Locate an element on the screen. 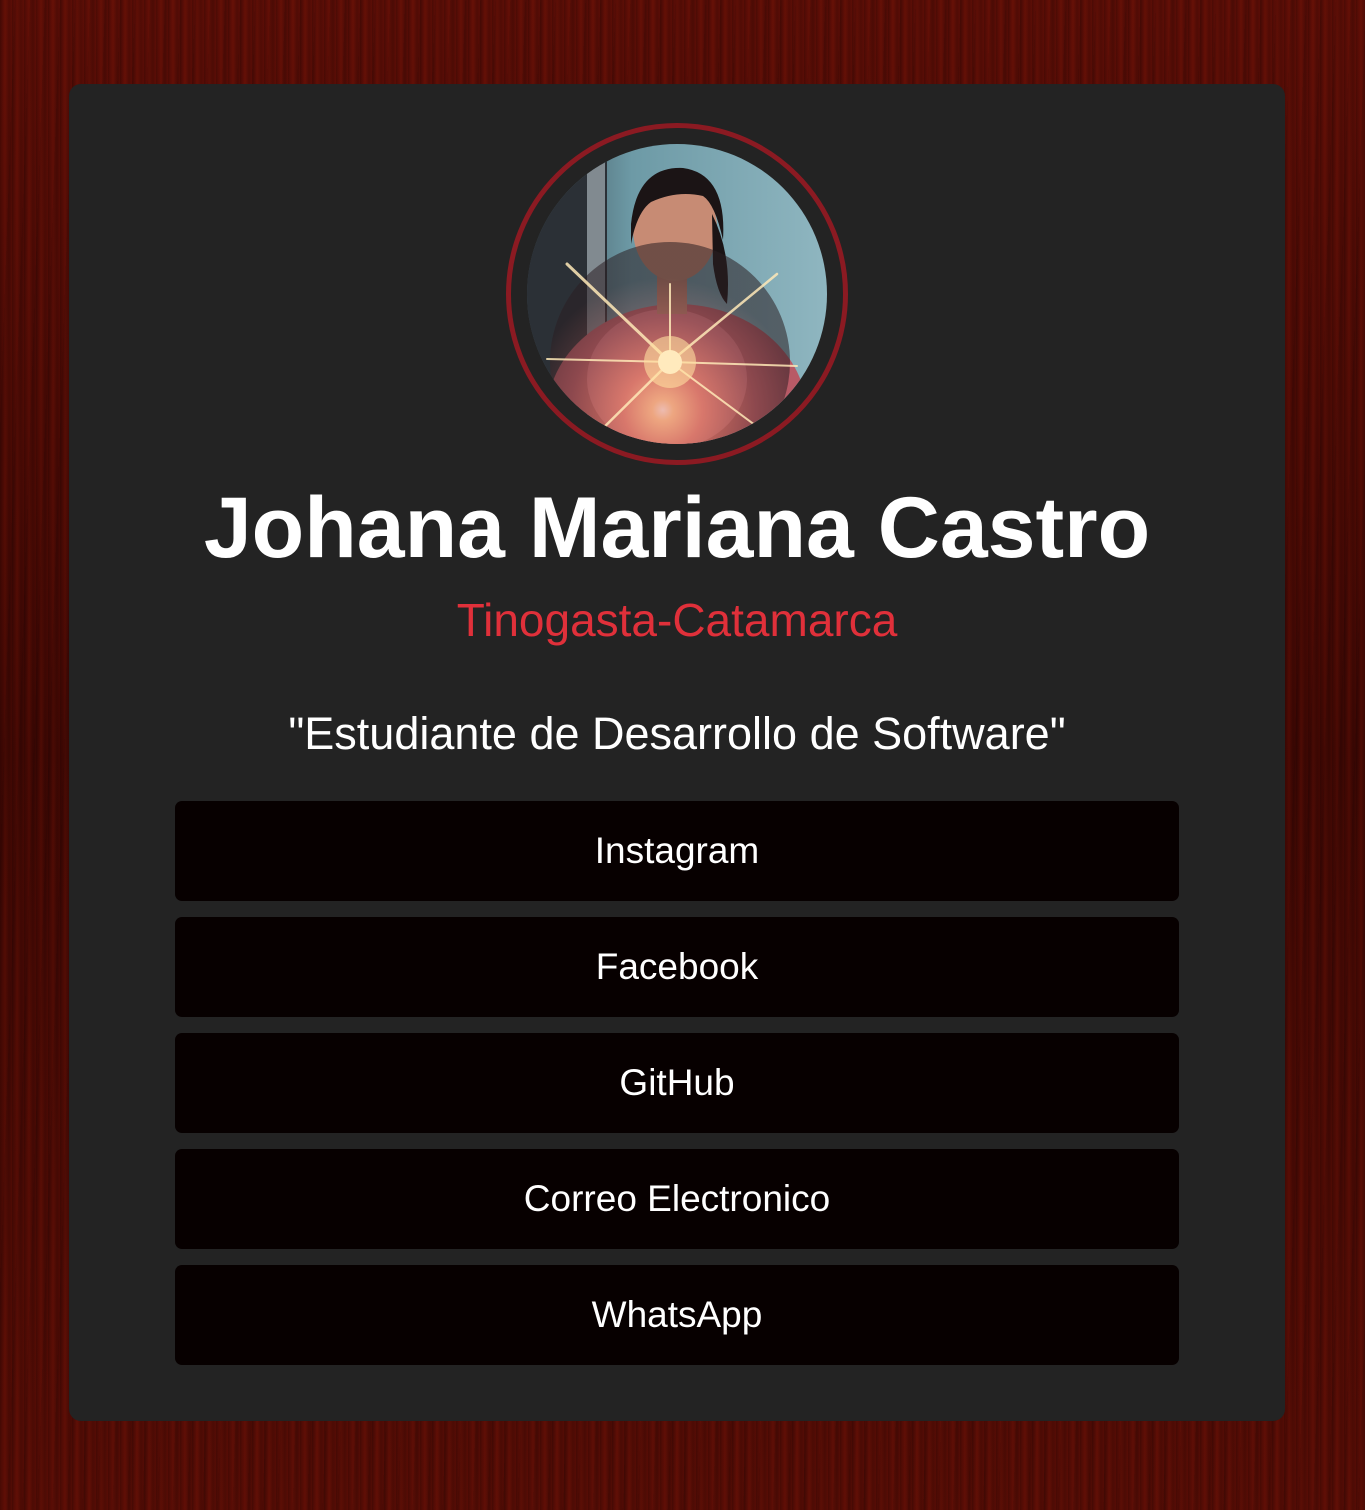 The height and width of the screenshot is (1510, 1365). whatsapp-link-button: WhatsApp is located at coordinates (677, 1315).